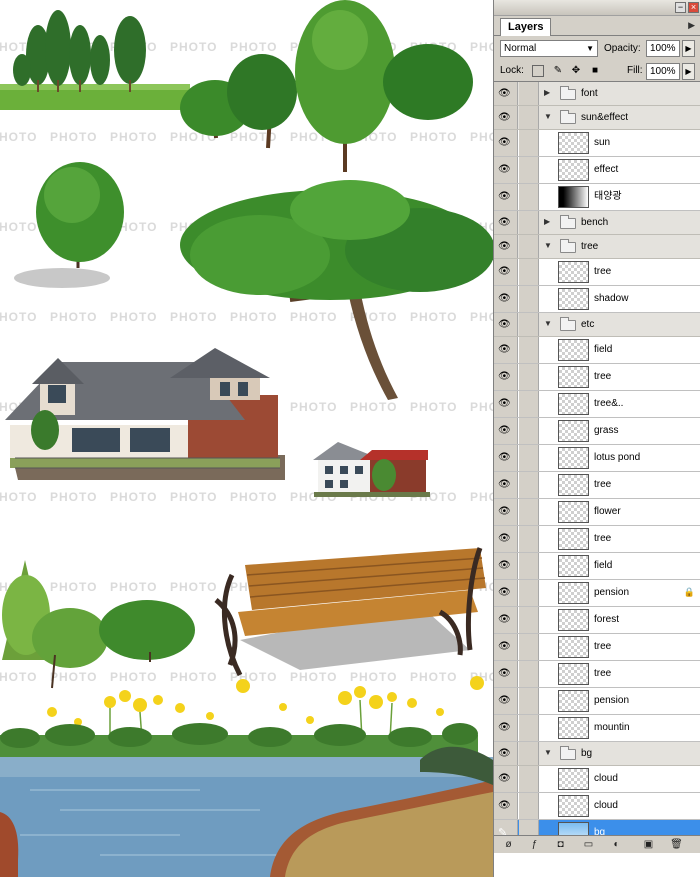 Image resolution: width=700 pixels, height=877 pixels. Describe the element at coordinates (663, 71) in the screenshot. I see `fill-input: 100%` at that location.